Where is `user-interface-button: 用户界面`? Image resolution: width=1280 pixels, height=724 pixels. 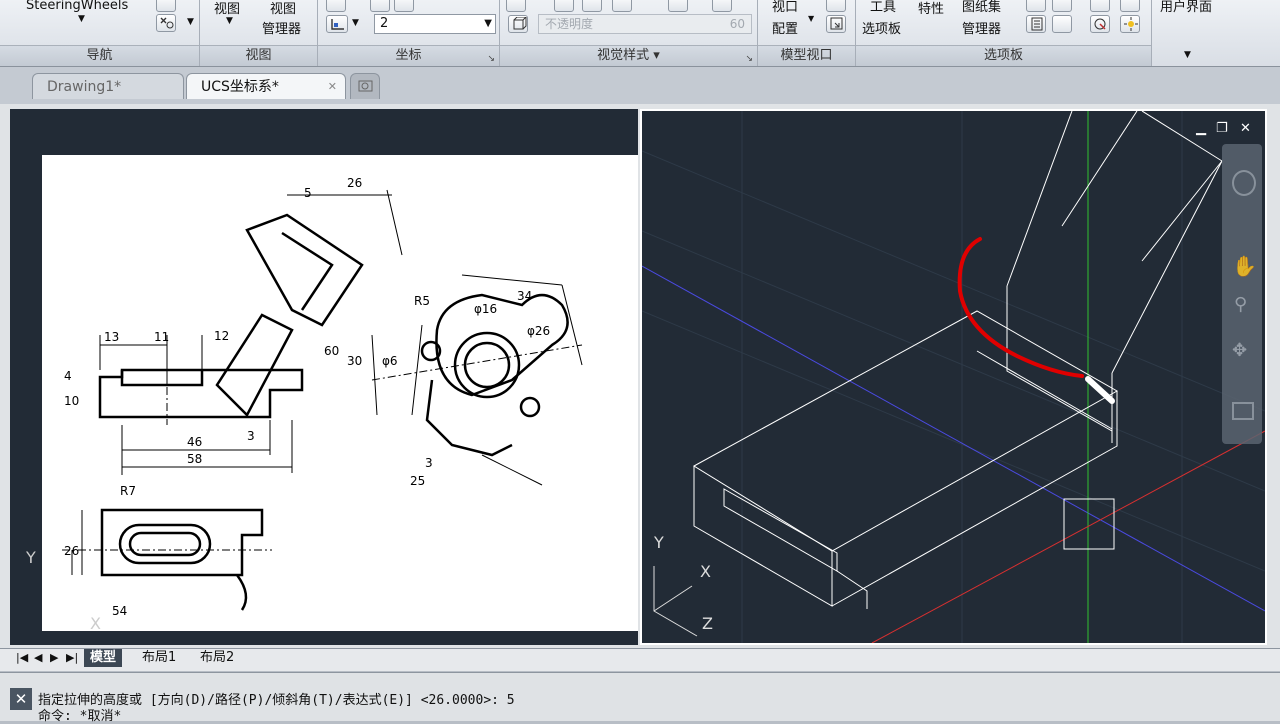
user-interface-button: 用户界面 is located at coordinates (1186, 7).